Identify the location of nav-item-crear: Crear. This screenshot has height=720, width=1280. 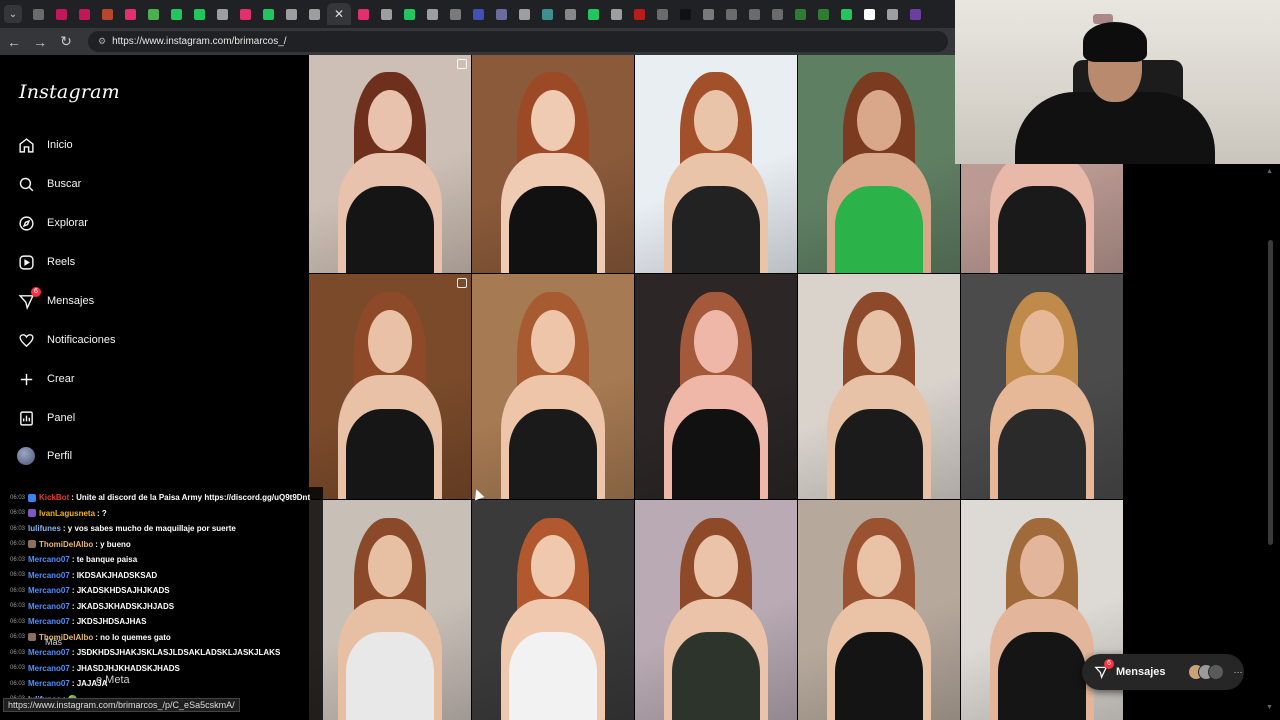
(46, 379).